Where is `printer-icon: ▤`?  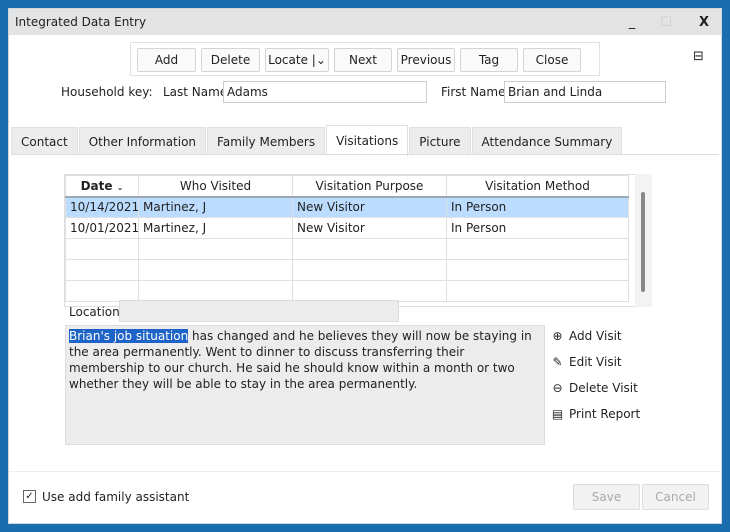
printer-icon: ▤ is located at coordinates (557, 414).